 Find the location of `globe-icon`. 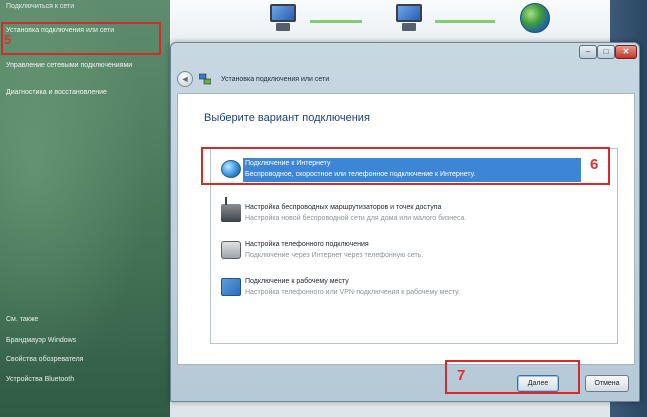

globe-icon is located at coordinates (231, 169).